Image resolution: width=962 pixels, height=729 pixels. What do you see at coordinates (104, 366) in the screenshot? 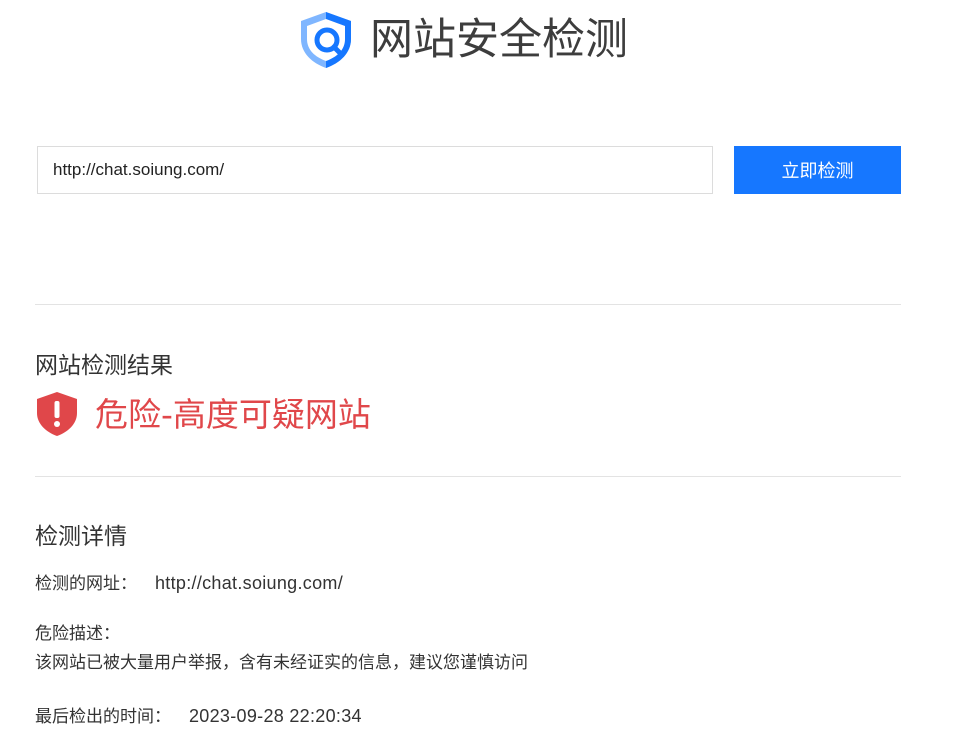
I see `result-section-title: 网站检测结果` at bounding box center [104, 366].